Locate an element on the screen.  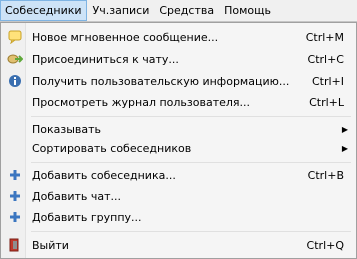
new-message-icon is located at coordinates (15, 37).